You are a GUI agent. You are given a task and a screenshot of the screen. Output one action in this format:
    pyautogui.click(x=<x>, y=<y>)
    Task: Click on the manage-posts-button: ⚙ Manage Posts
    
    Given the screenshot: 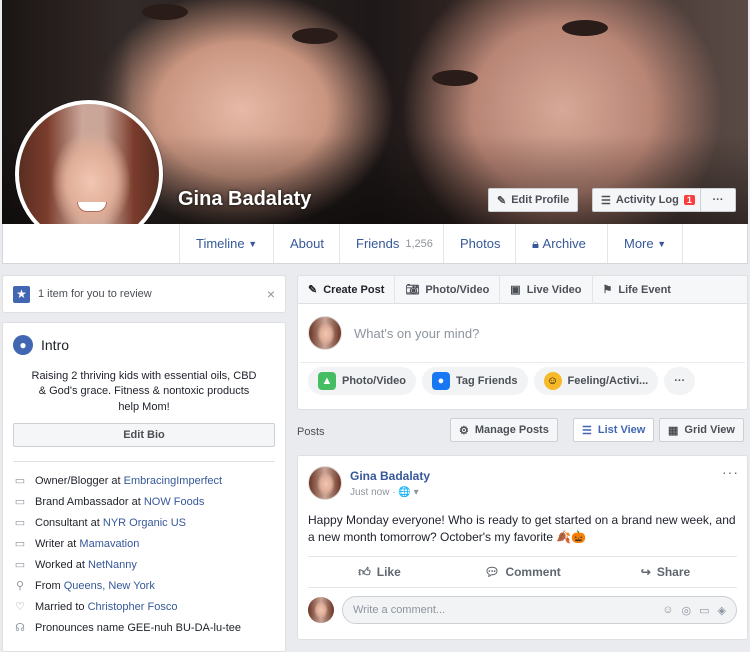 What is the action you would take?
    pyautogui.click(x=504, y=430)
    